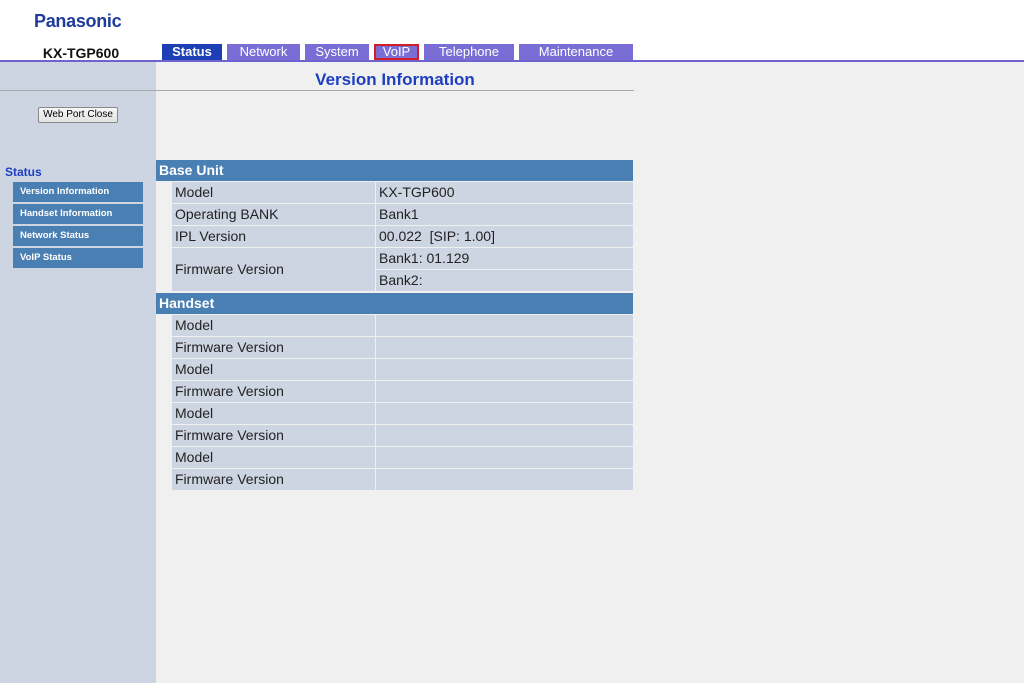 The height and width of the screenshot is (683, 1024). Describe the element at coordinates (395, 79) in the screenshot. I see `page-title: Version Information` at that location.